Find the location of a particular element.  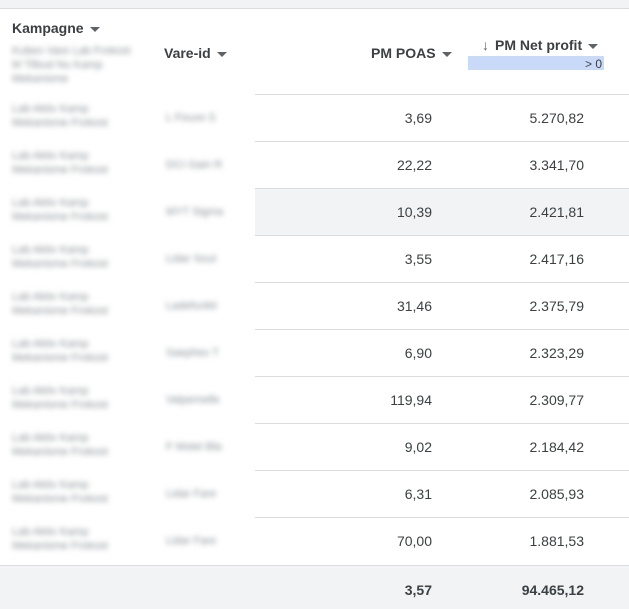

cell-poas: 3,69 is located at coordinates (418, 118).